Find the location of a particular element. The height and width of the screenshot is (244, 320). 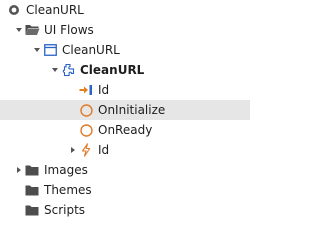

window-screen-icon is located at coordinates (50, 50).